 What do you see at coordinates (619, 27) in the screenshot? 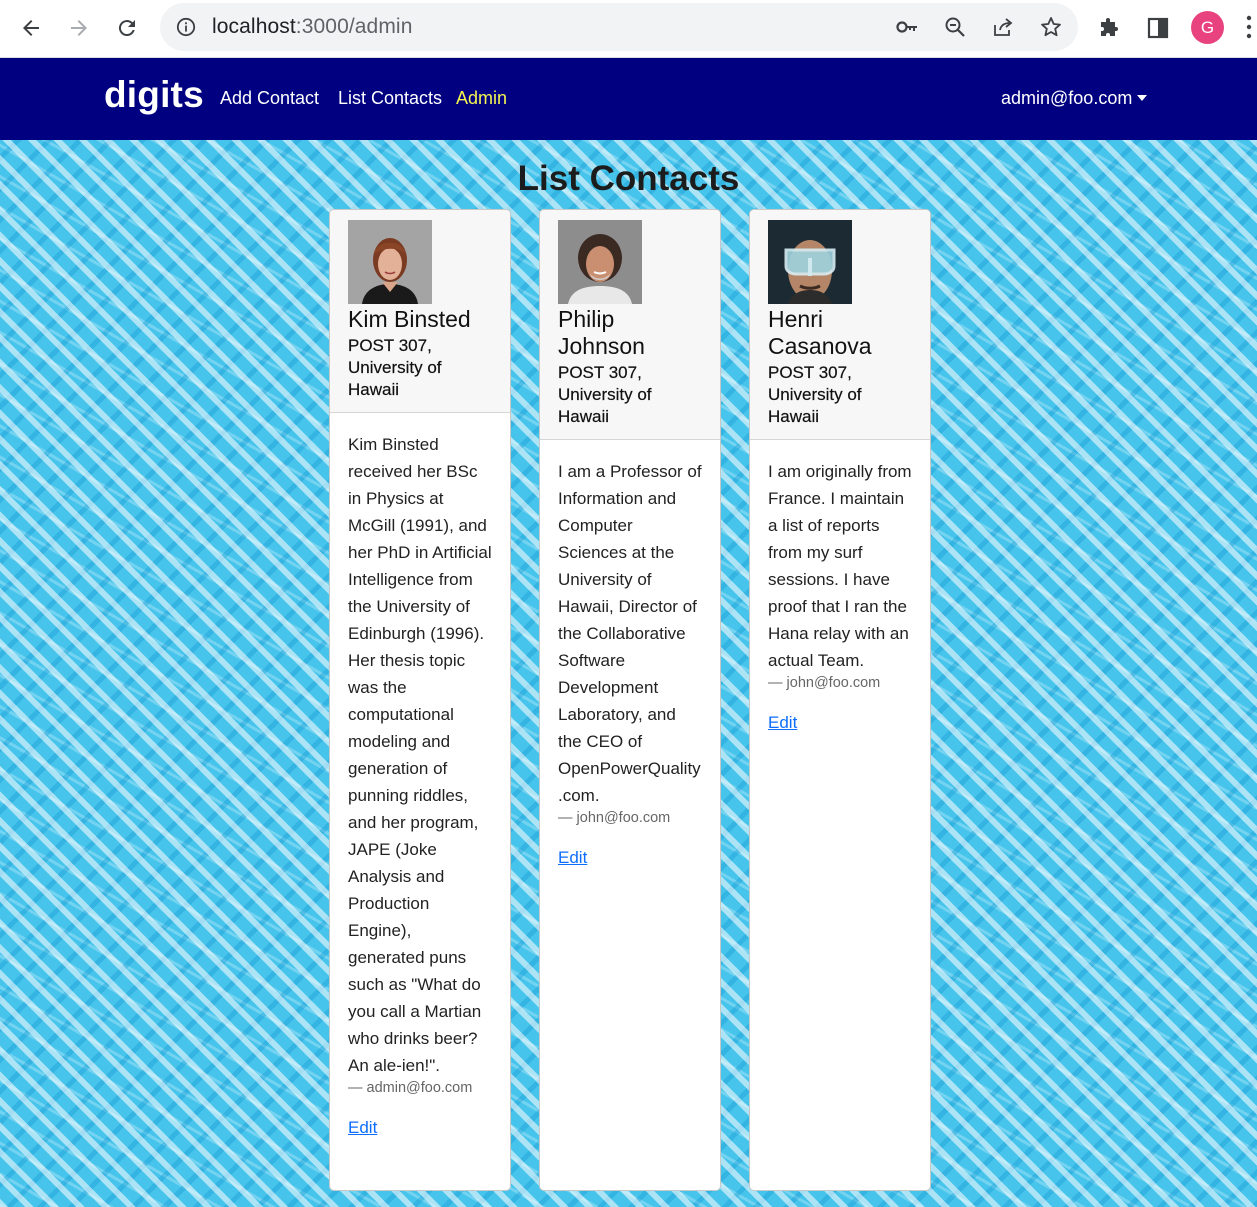
I see `address-bar: localhost:3000/admin` at bounding box center [619, 27].